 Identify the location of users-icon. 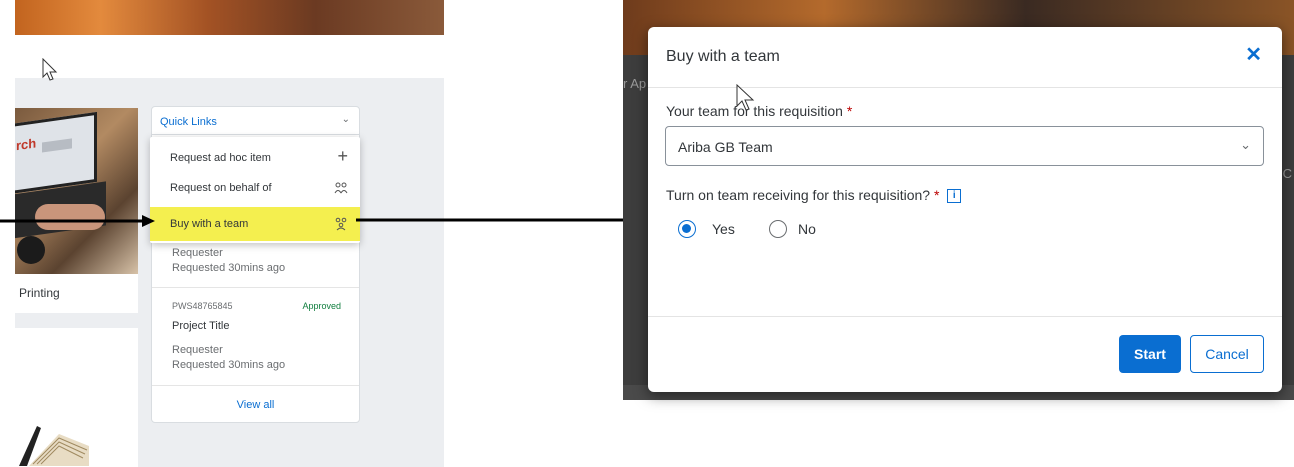
(341, 188).